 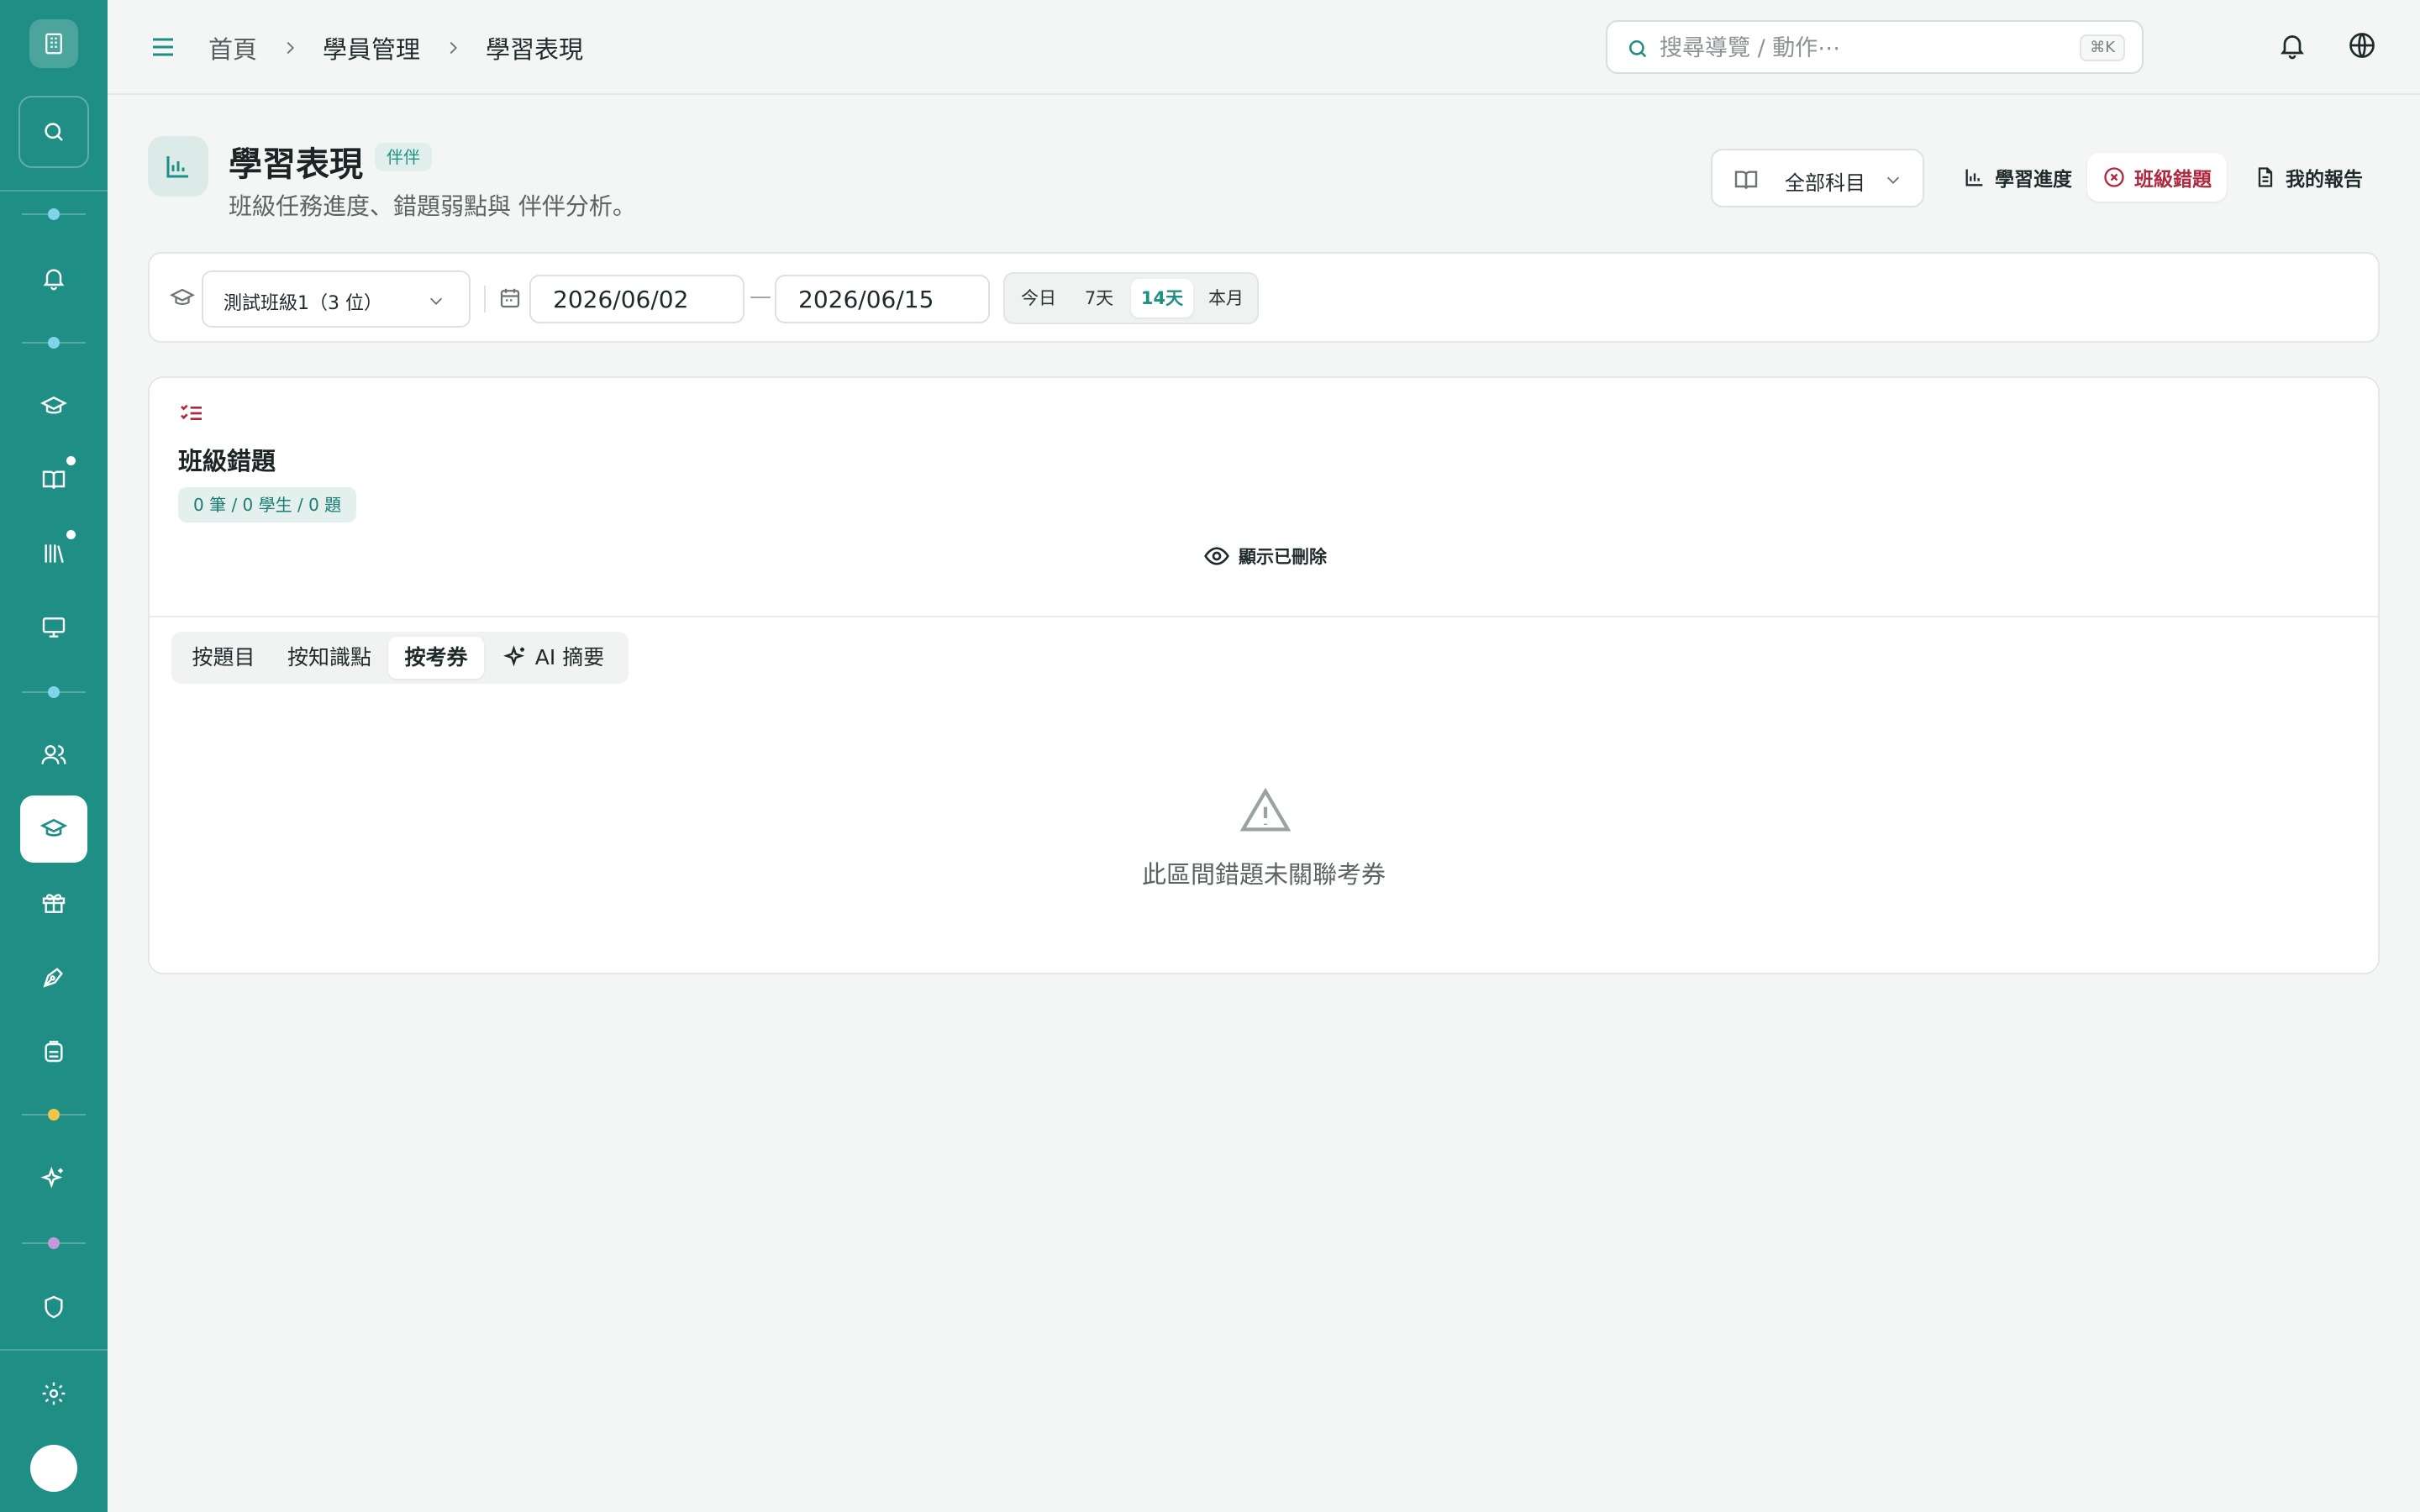 I want to click on view-label: 班級錯題, so click(x=2173, y=180).